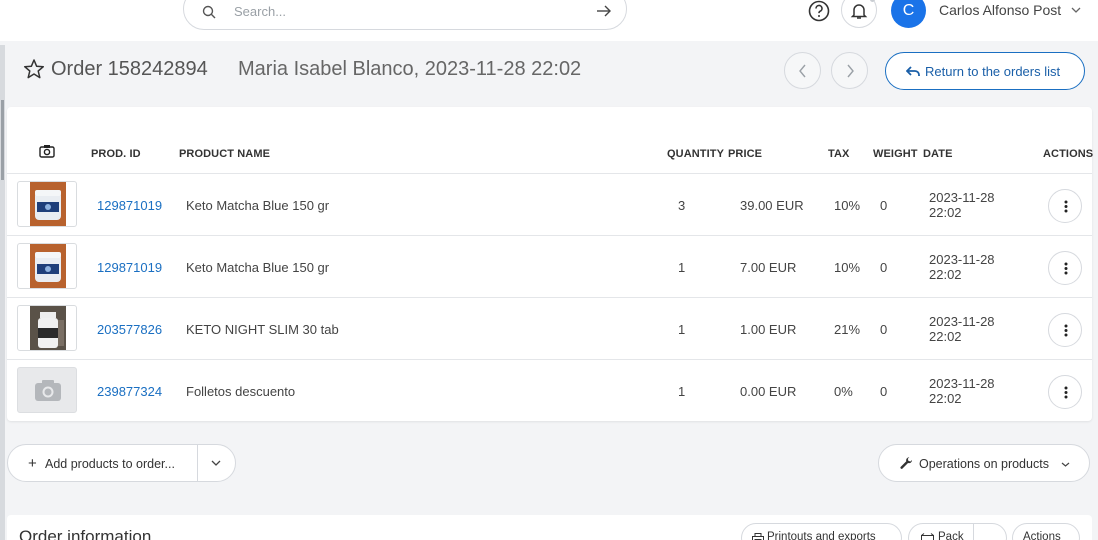 The image size is (1098, 540). Describe the element at coordinates (843, 391) in the screenshot. I see `tax: 0%` at that location.